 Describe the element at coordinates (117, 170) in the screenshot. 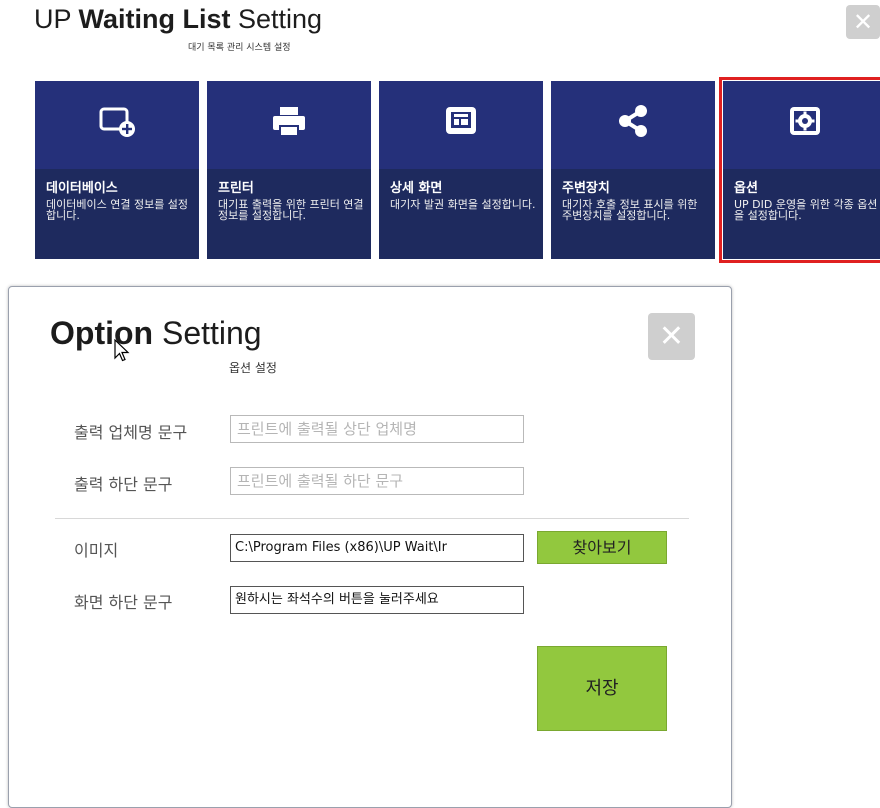

I see `tile-database: 데이터베이스 데이터베이스 연결 정보를 설정합니다.` at that location.